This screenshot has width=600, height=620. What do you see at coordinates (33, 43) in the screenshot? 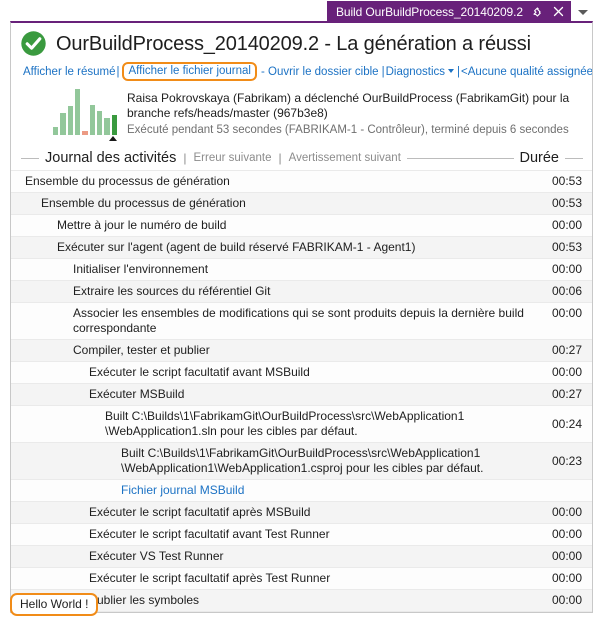
I see `success-check-icon` at bounding box center [33, 43].